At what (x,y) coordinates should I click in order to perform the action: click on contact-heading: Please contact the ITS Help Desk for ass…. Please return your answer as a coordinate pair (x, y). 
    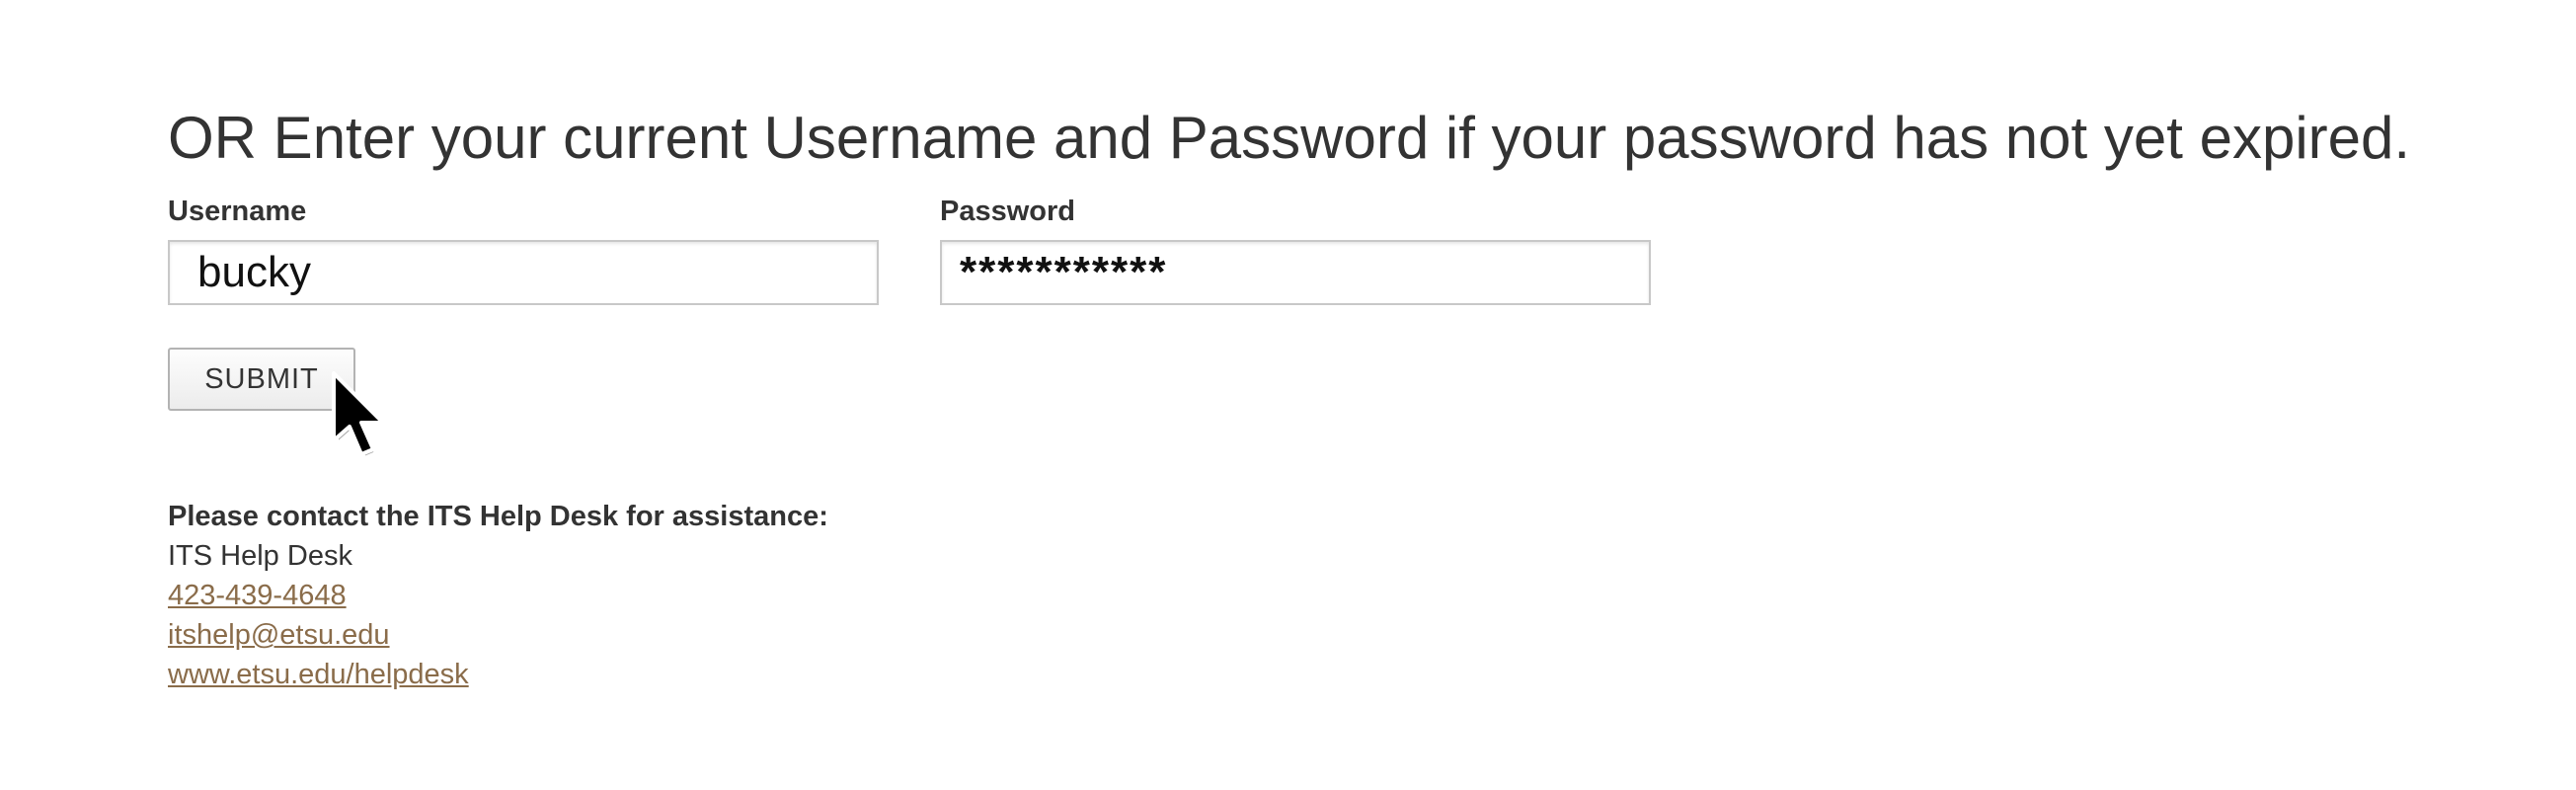
    Looking at the image, I should click on (498, 517).